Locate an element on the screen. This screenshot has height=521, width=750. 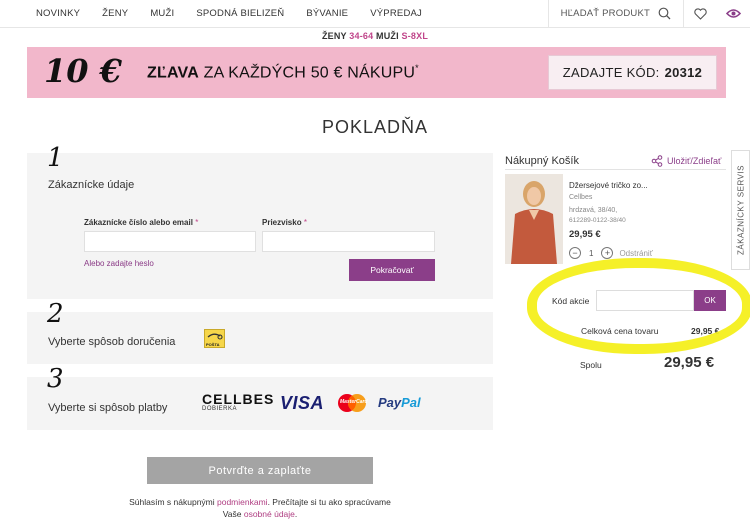
product-photo is located at coordinates (534, 219).